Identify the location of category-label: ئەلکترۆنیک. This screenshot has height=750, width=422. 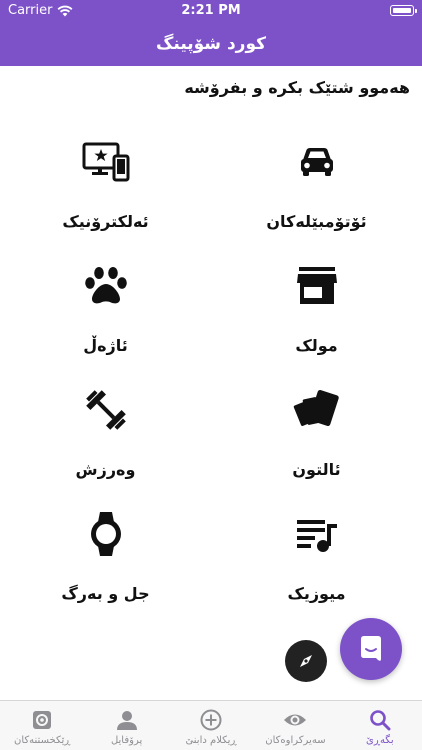
(105, 221).